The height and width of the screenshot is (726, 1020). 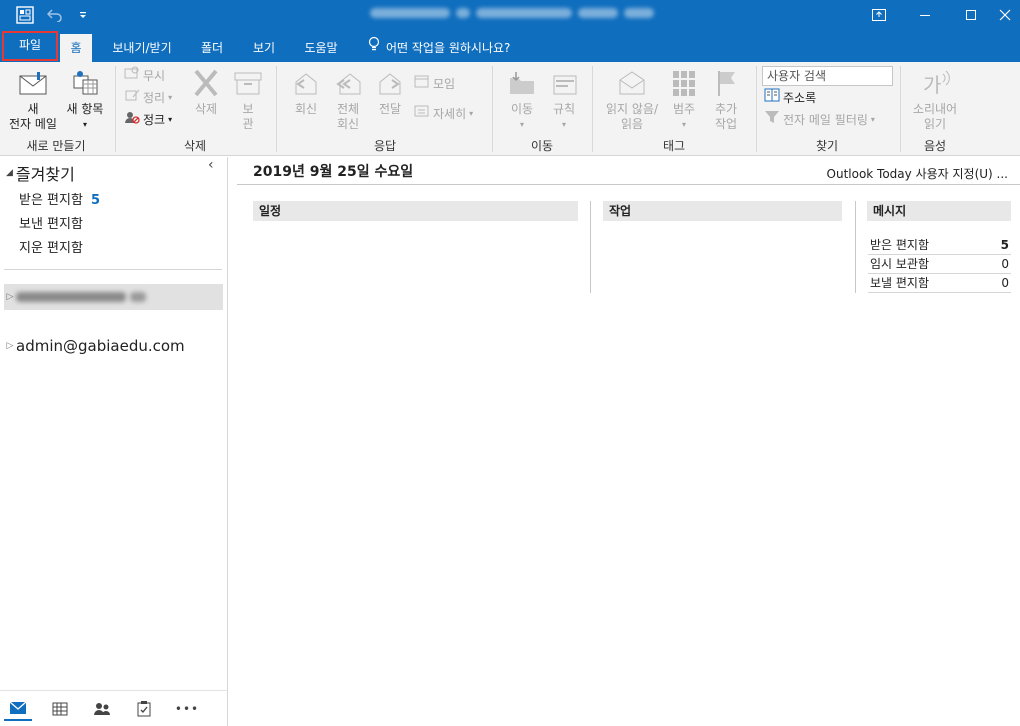 I want to click on tab-send-receive: 보내기/받기, so click(x=142, y=48).